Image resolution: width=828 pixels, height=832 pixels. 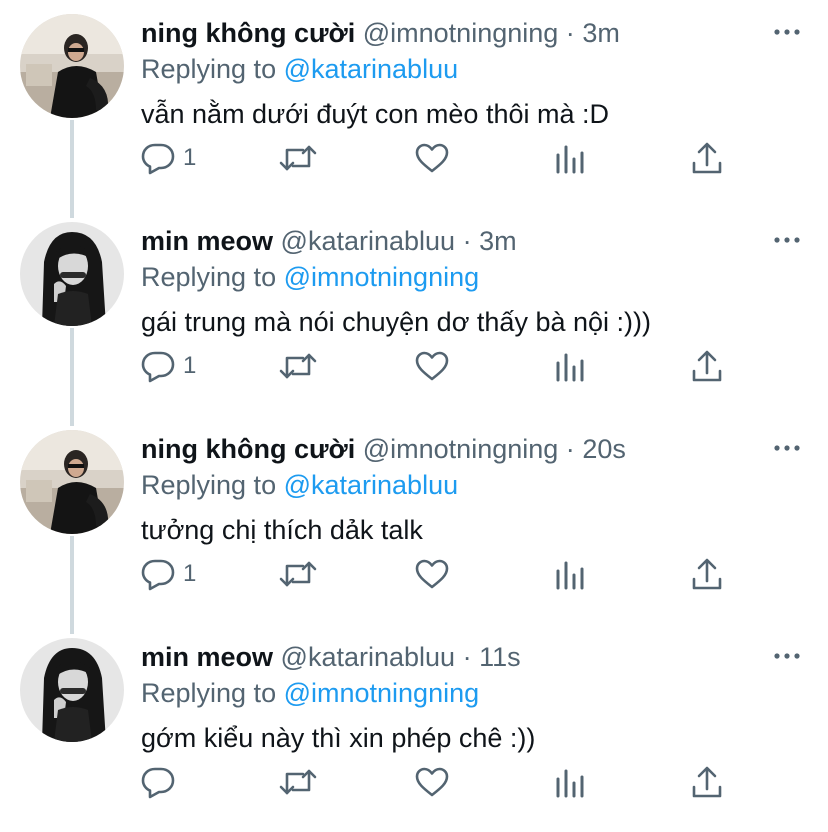 I want to click on tweet-header: ning không cười @imnotningning · 20s, so click(x=383, y=449).